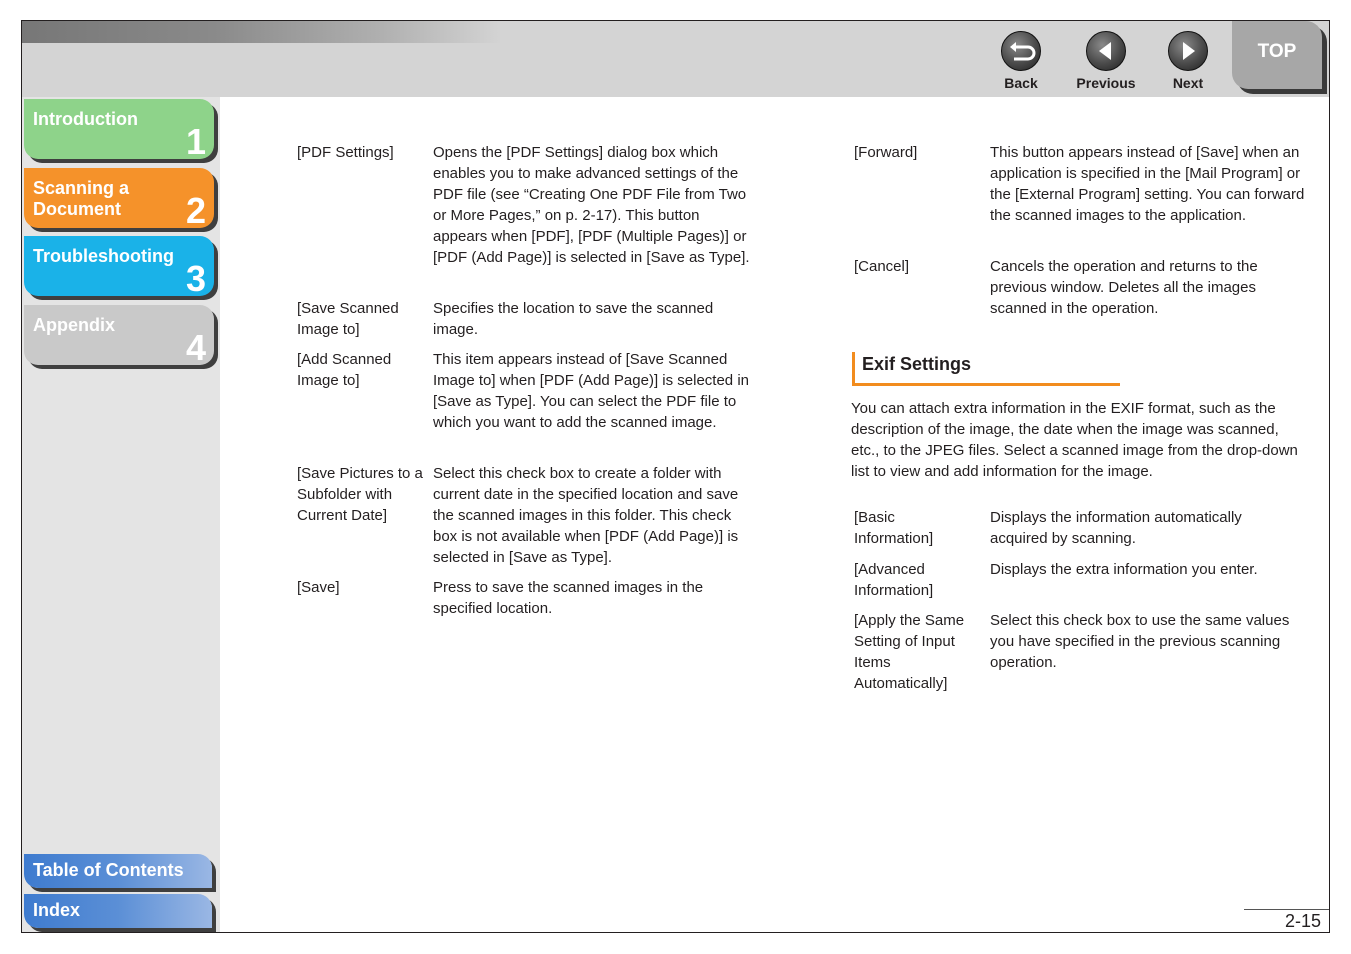 Image resolution: width=1351 pixels, height=954 pixels. What do you see at coordinates (1302, 921) in the screenshot?
I see `page-number: 2-15` at bounding box center [1302, 921].